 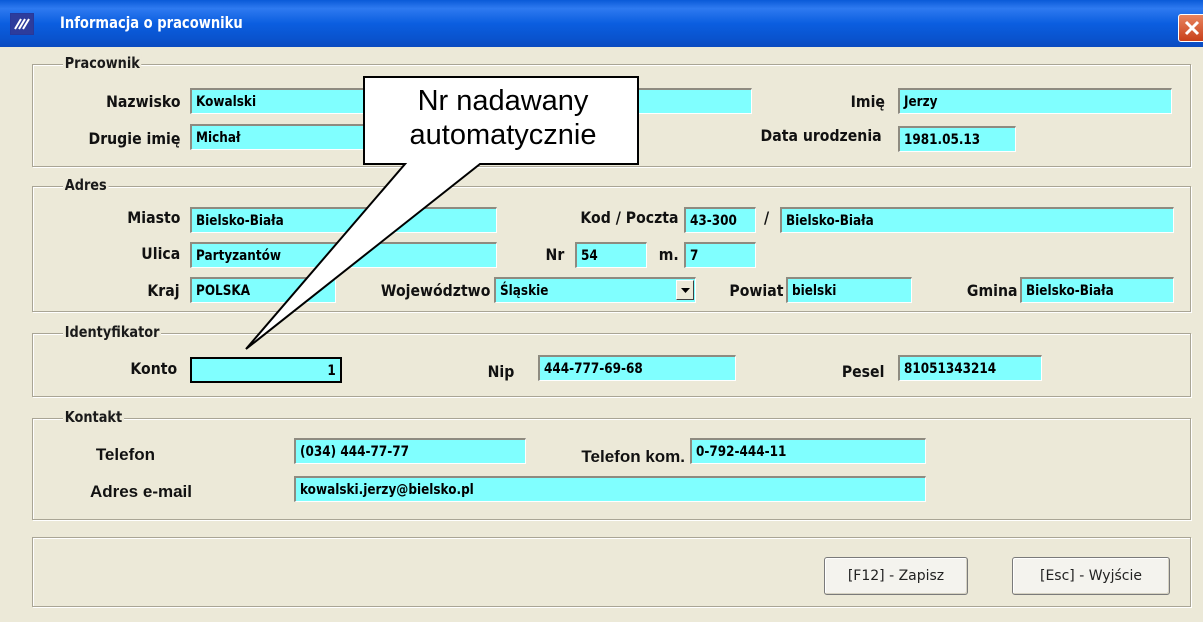 I want to click on callout-line-1: Nr nadawany, so click(x=503, y=101).